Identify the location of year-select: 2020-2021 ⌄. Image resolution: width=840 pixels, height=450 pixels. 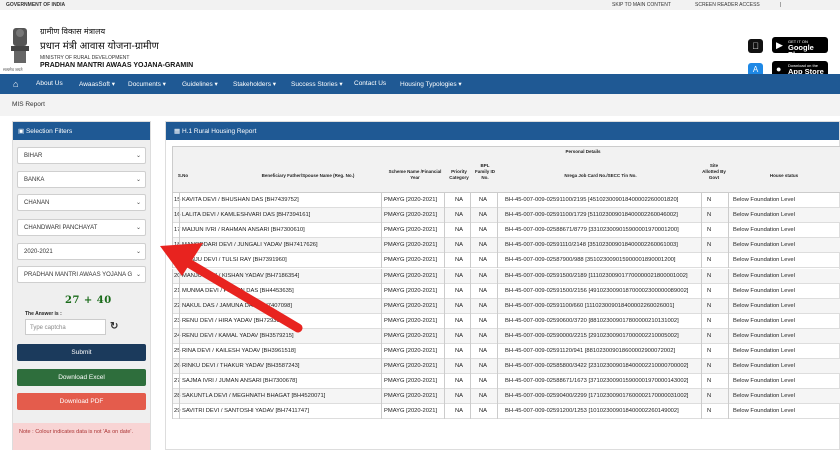
(81, 251).